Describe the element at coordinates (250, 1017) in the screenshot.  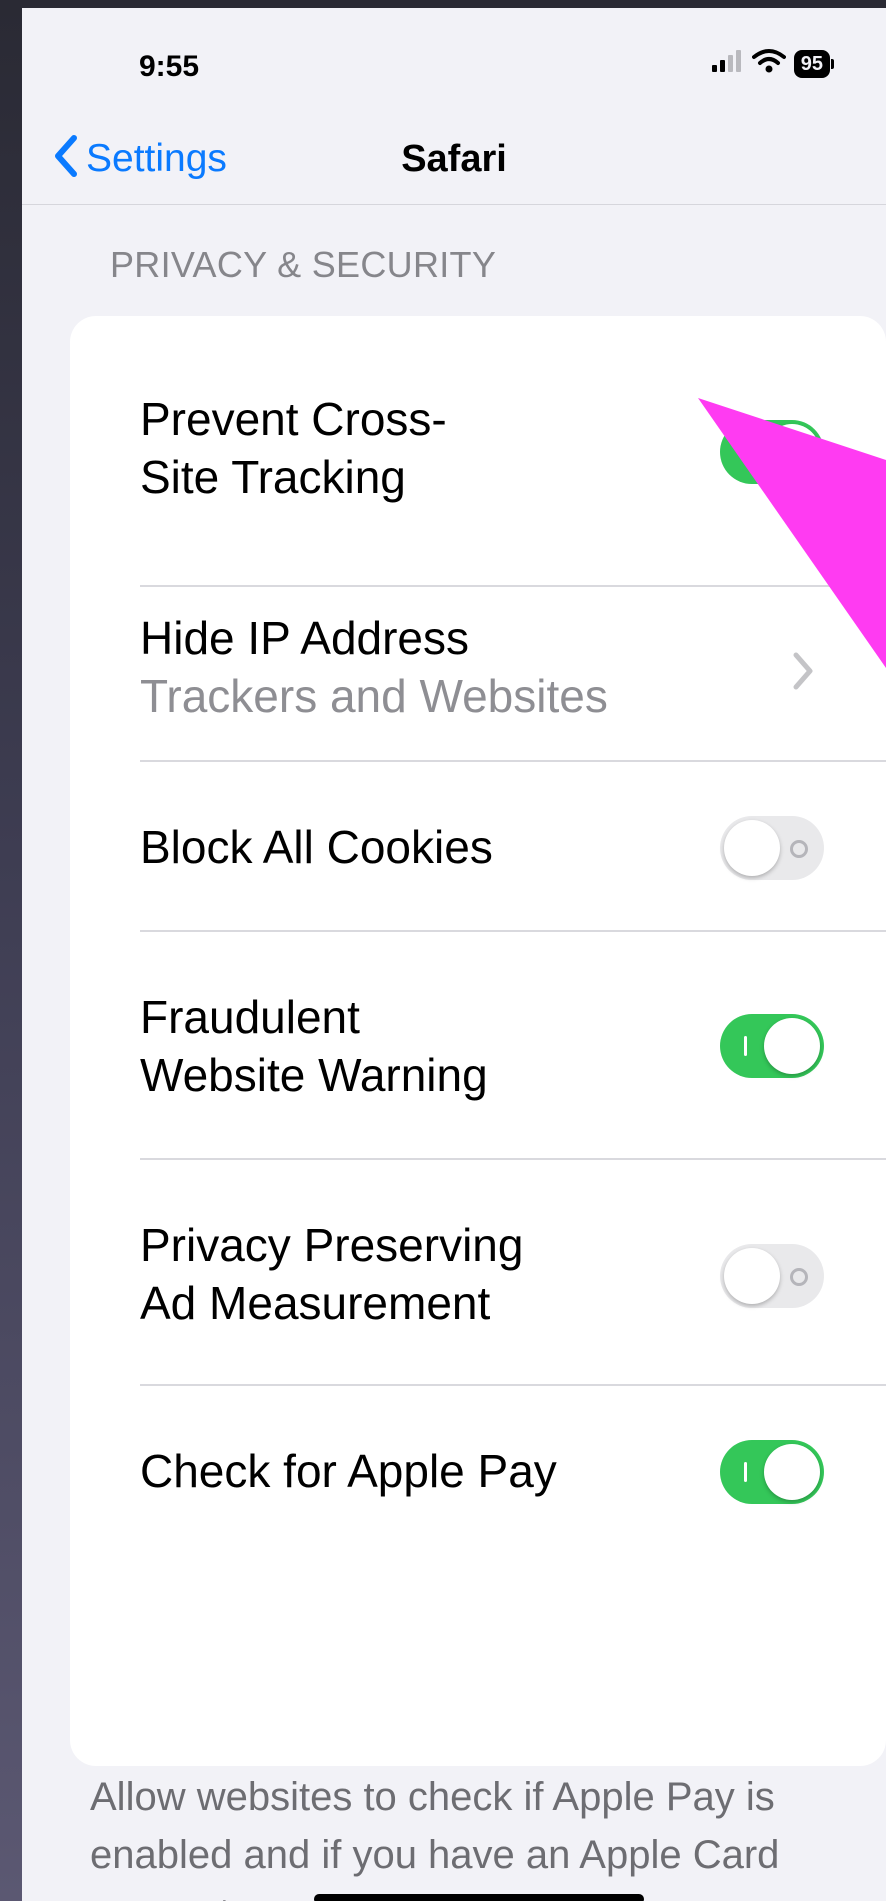
I see `row-label-line1: Fraudulent` at that location.